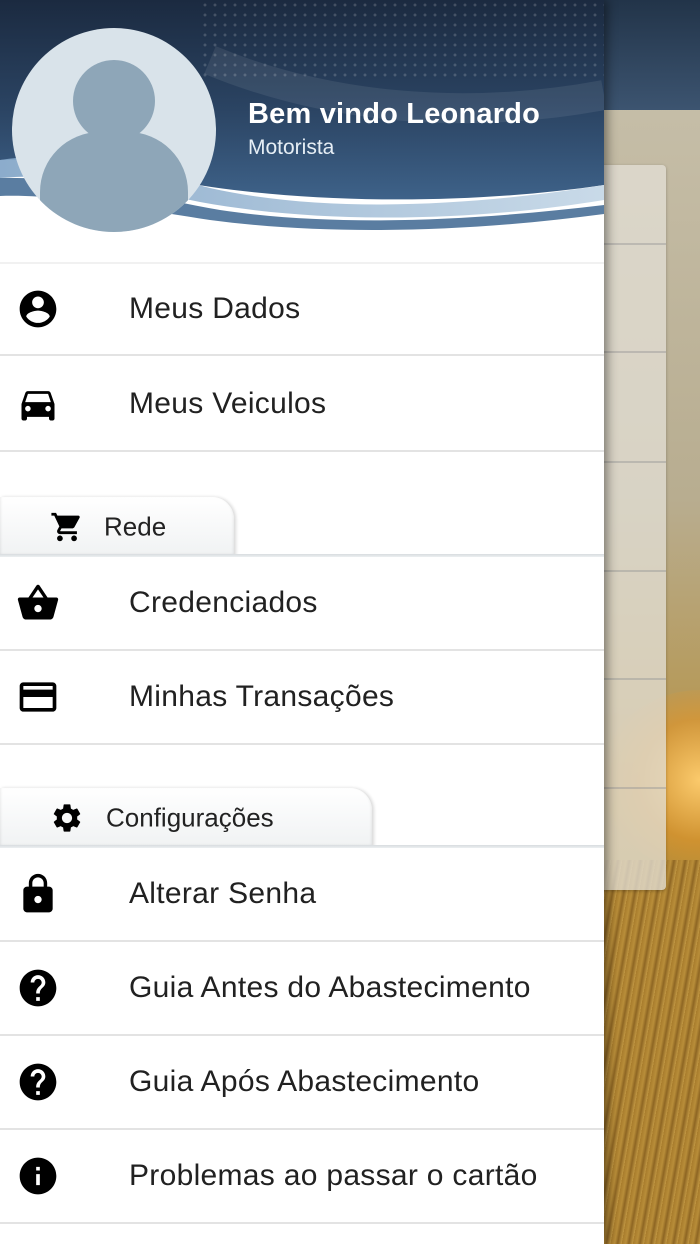  I want to click on menu-item-guia-antes: Guia Antes do Abastecimento, so click(302, 989).